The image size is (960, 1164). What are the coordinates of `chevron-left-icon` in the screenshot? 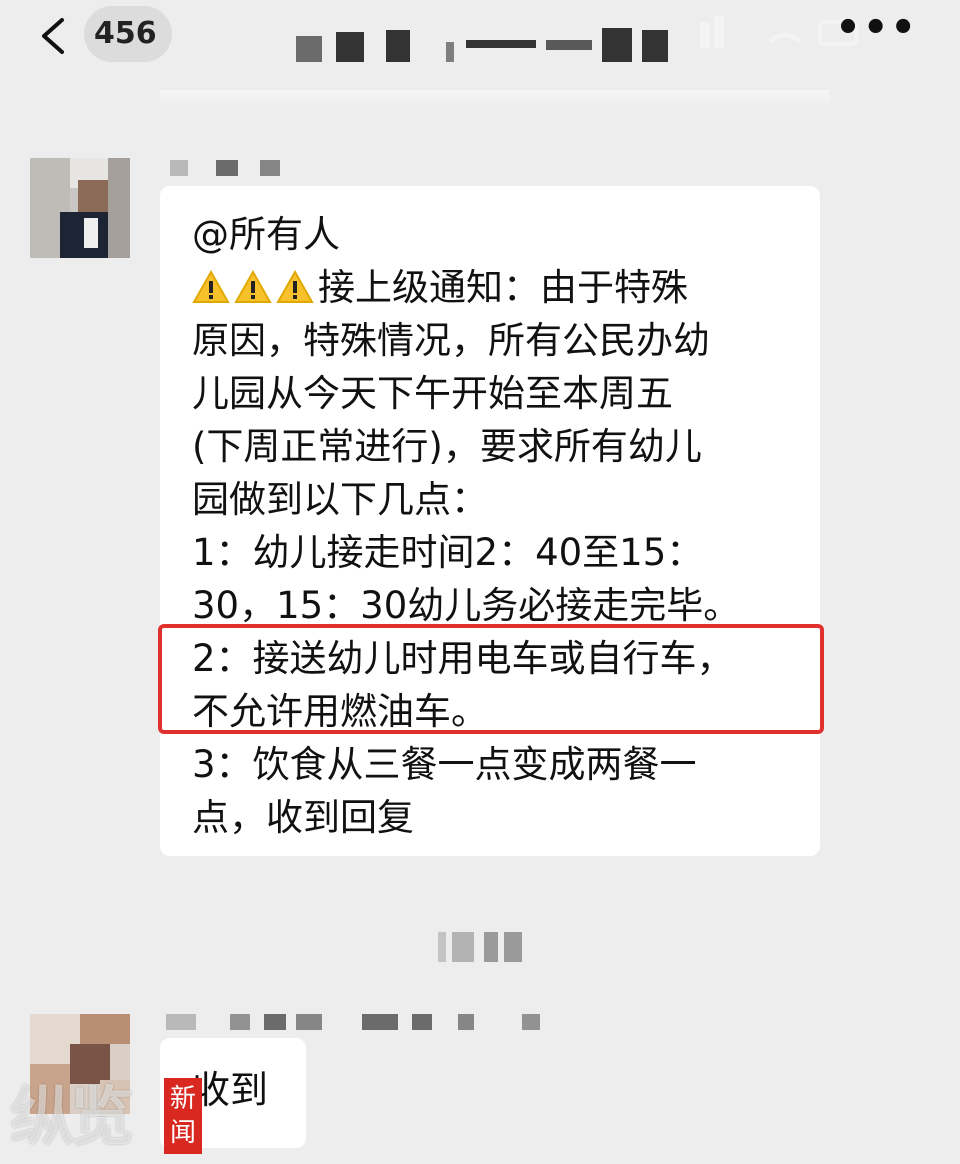 It's located at (54, 36).